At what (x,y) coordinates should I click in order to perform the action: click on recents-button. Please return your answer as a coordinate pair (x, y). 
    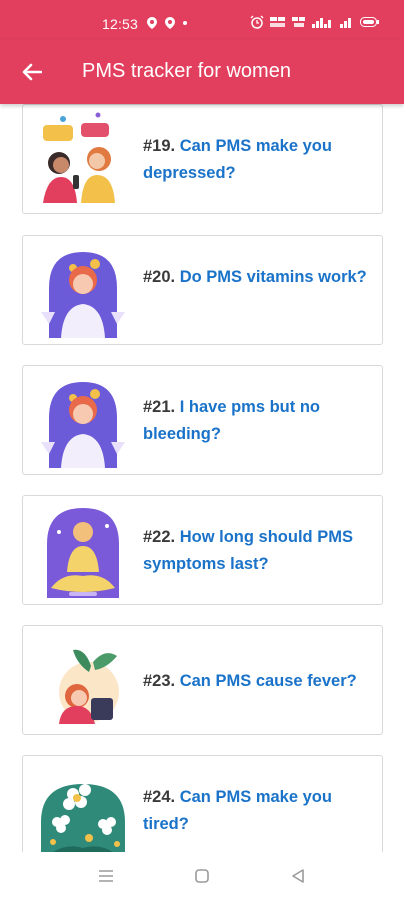
    Looking at the image, I should click on (106, 876).